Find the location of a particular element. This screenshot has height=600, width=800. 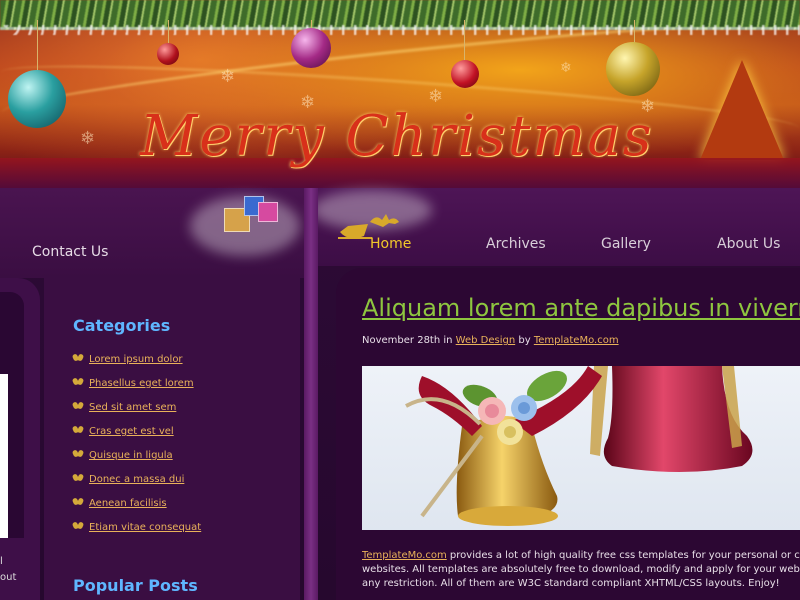

left-cut-text: out is located at coordinates (8, 577).